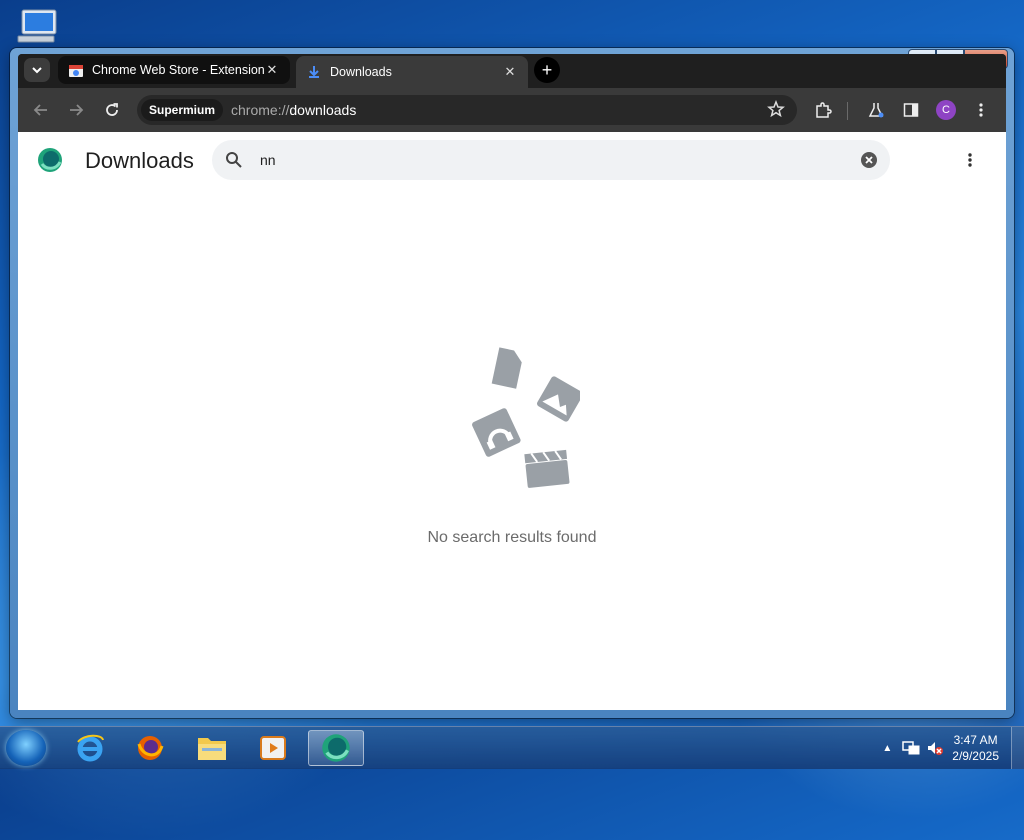 This screenshot has height=840, width=1024. Describe the element at coordinates (1017, 748) in the screenshot. I see `show-desktop-button` at that location.